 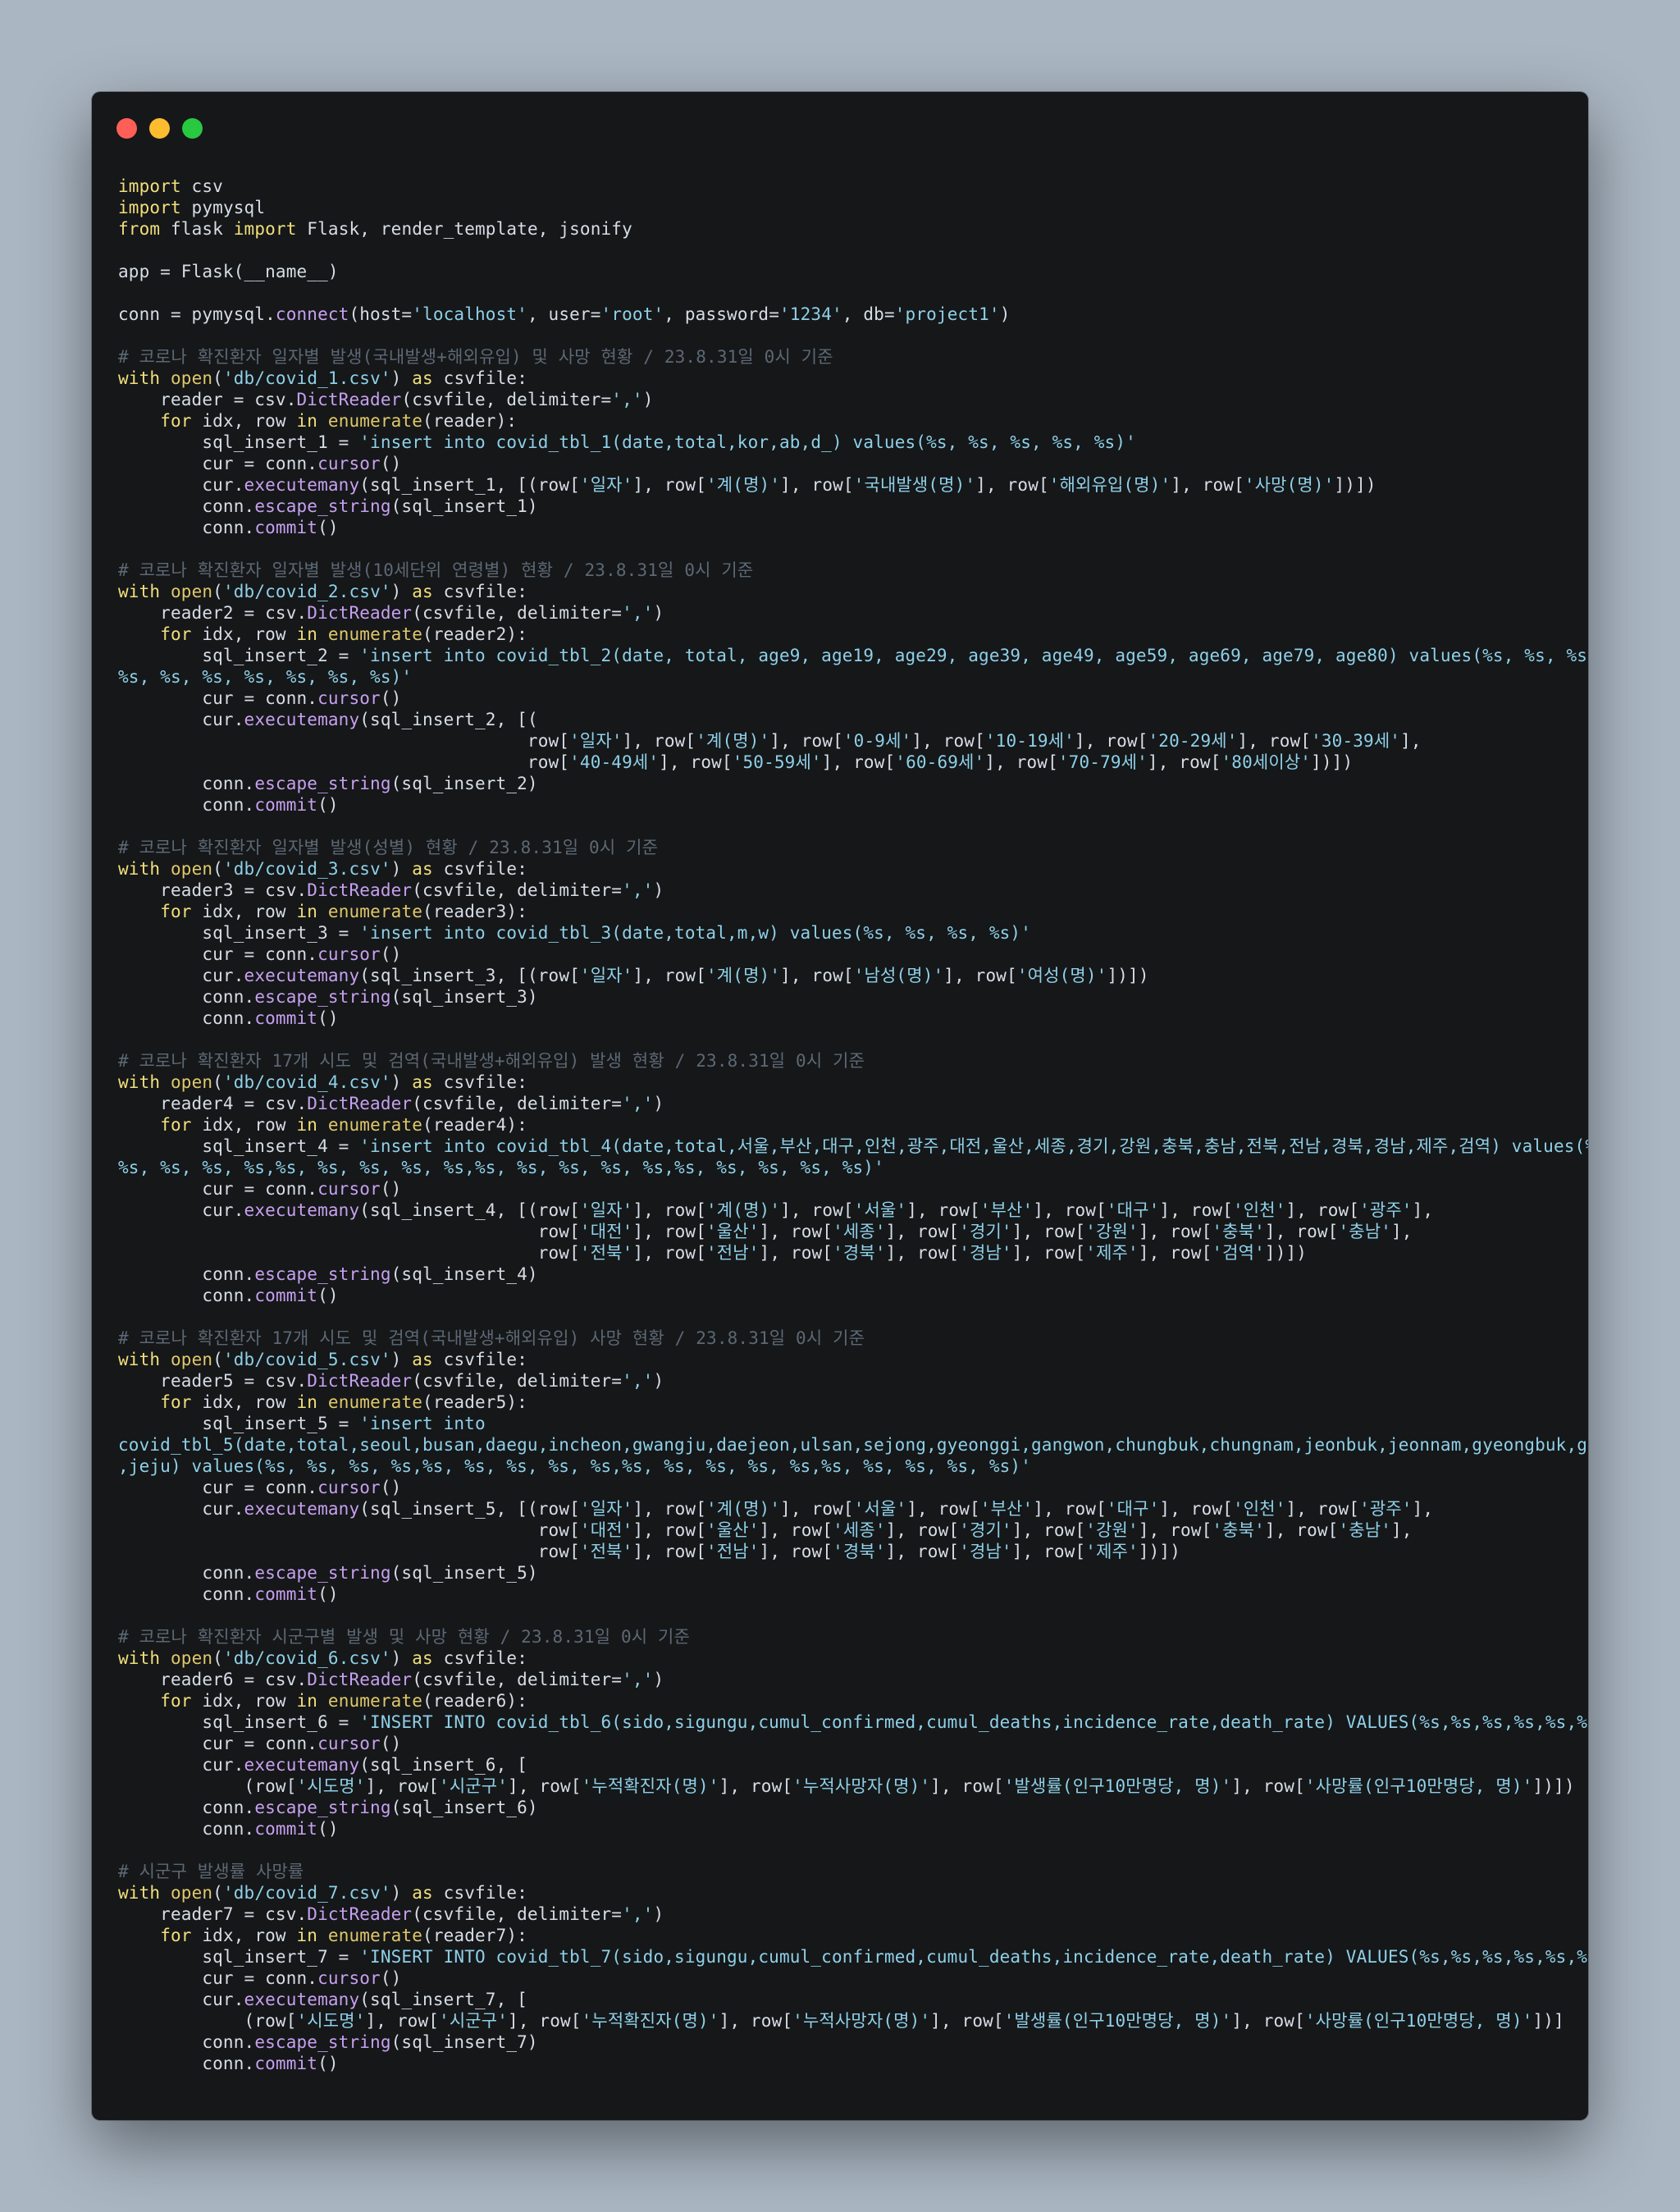 I want to click on code-line: for idx, row in enumerate(reader6):, so click(x=852, y=1701).